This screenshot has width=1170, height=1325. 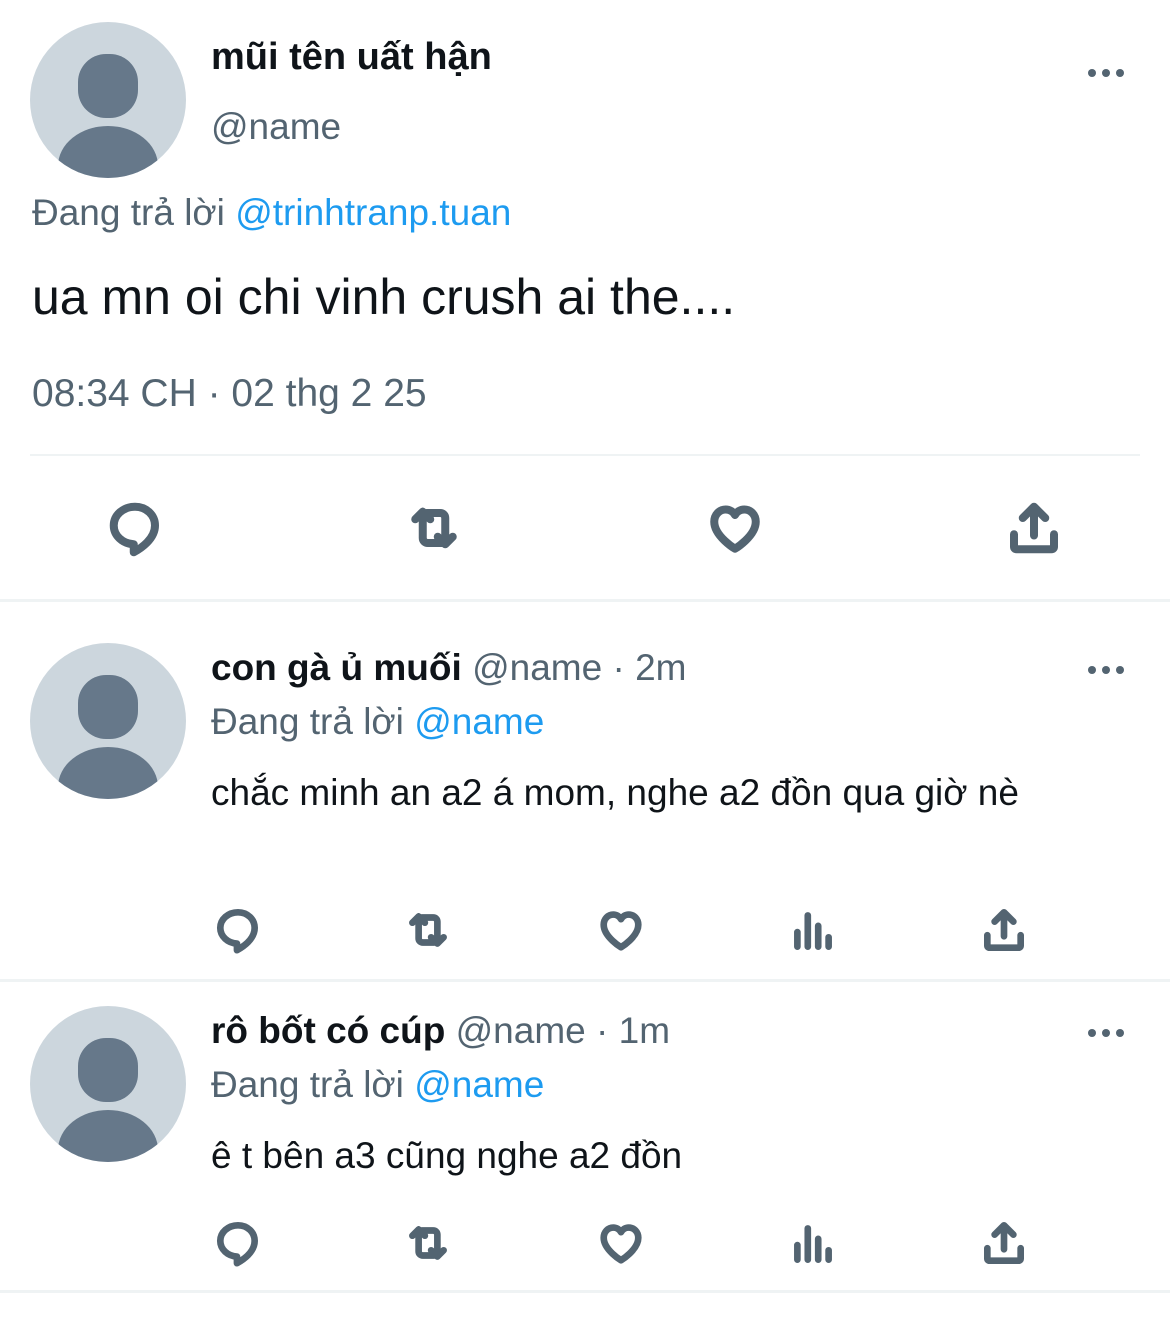 What do you see at coordinates (660, 667) in the screenshot?
I see `tweet-time: 2m` at bounding box center [660, 667].